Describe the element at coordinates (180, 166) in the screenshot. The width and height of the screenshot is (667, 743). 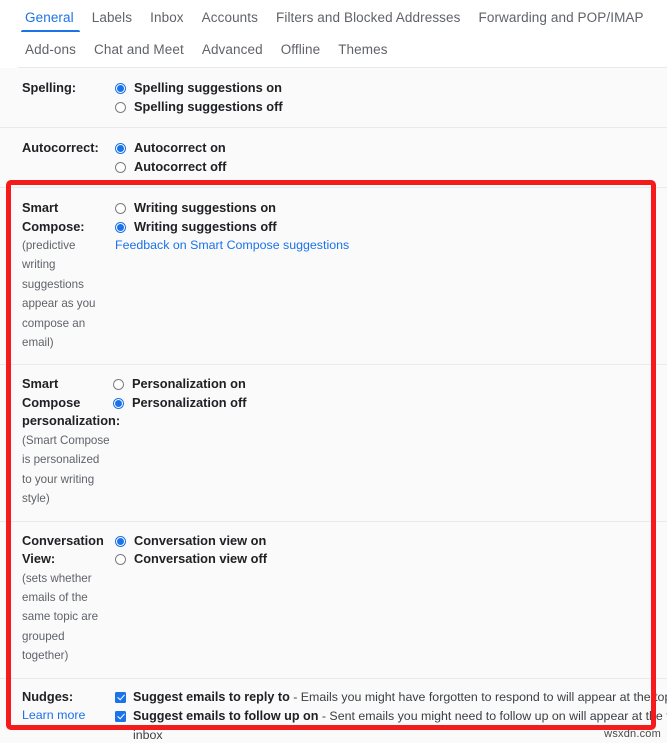
I see `autocorrect-option-off-label: Autocorrect off` at that location.